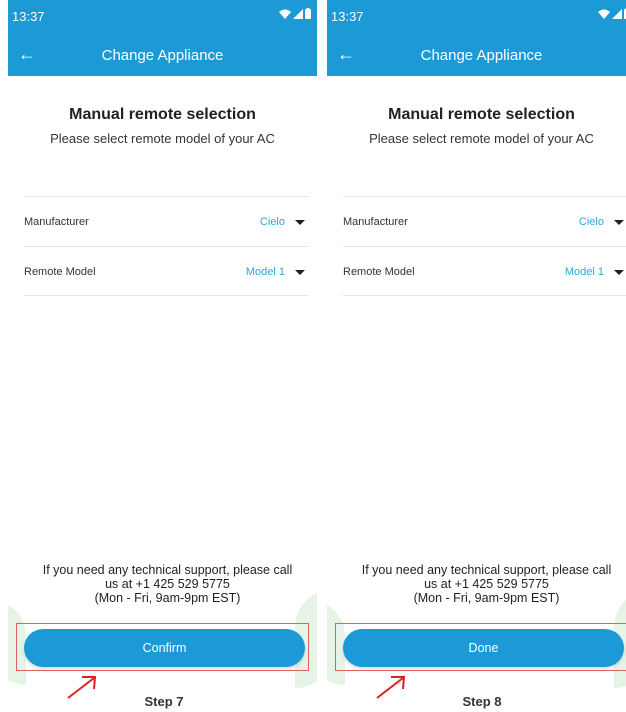  What do you see at coordinates (164, 701) in the screenshot?
I see `step-label: Step 7` at bounding box center [164, 701].